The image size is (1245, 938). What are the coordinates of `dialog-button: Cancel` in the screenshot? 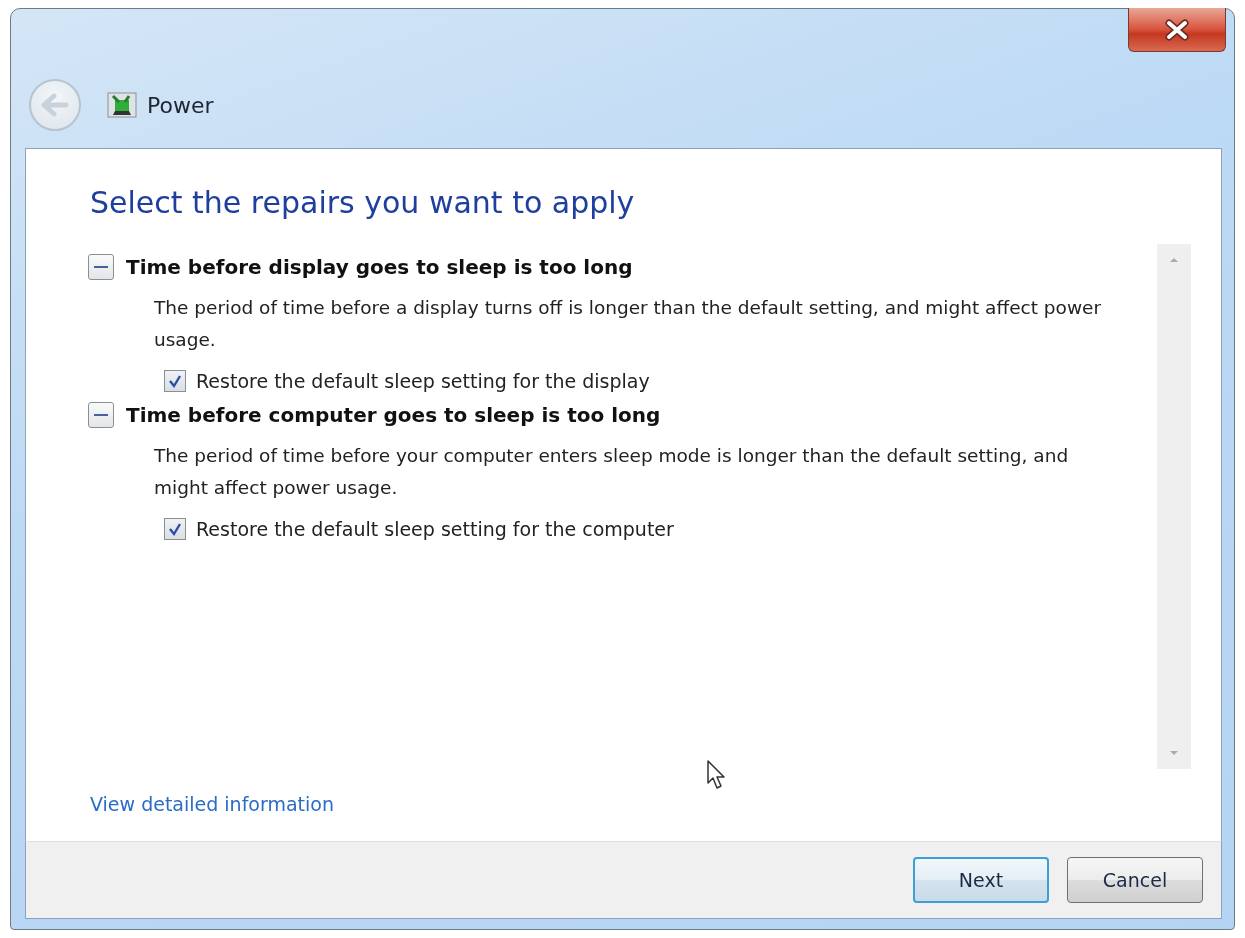 It's located at (1135, 880).